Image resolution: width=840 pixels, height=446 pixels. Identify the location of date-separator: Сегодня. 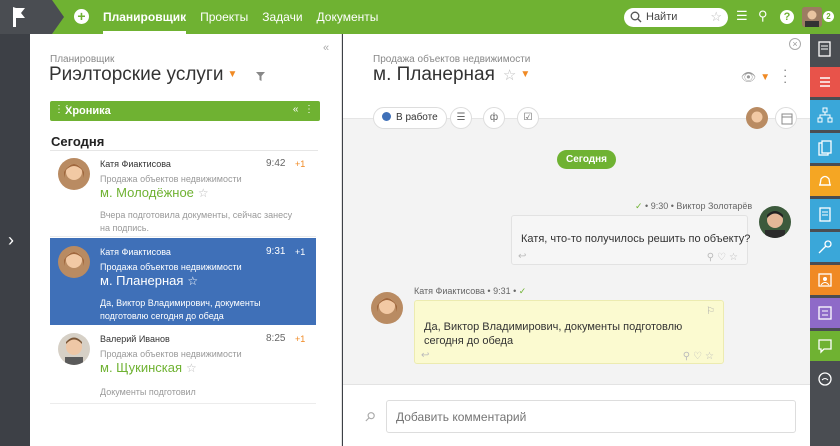
(587, 159).